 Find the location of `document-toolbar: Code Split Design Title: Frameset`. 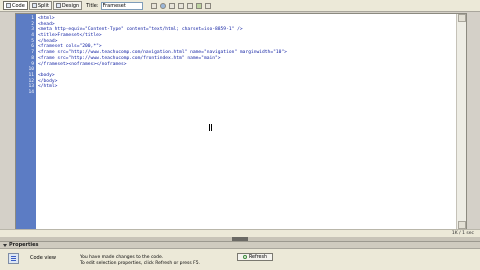

document-toolbar: Code Split Design Title: Frameset is located at coordinates (240, 6).